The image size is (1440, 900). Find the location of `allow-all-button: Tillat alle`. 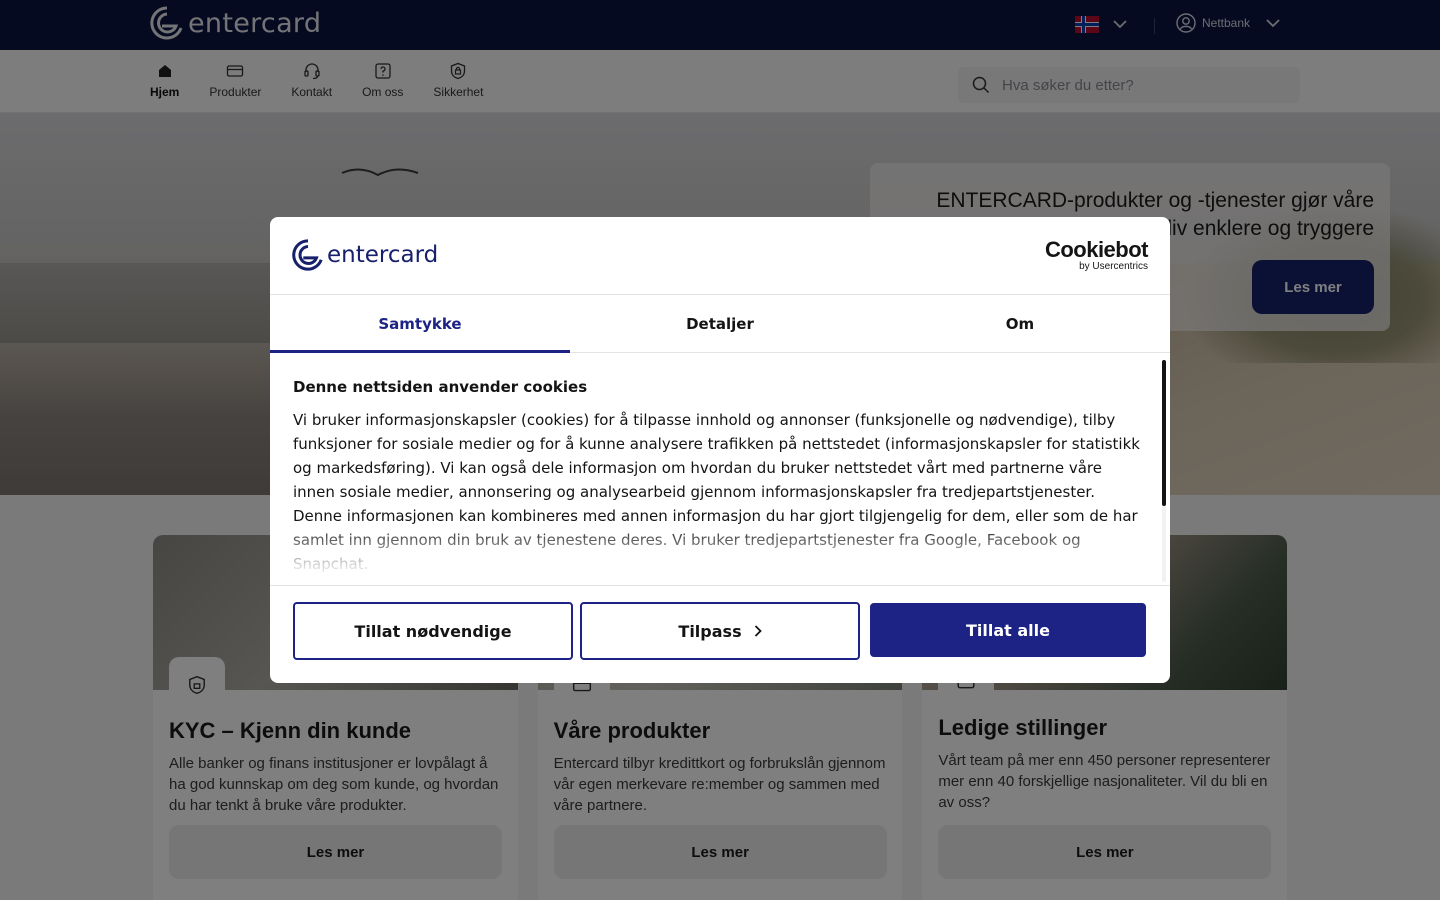

allow-all-button: Tillat alle is located at coordinates (1008, 630).